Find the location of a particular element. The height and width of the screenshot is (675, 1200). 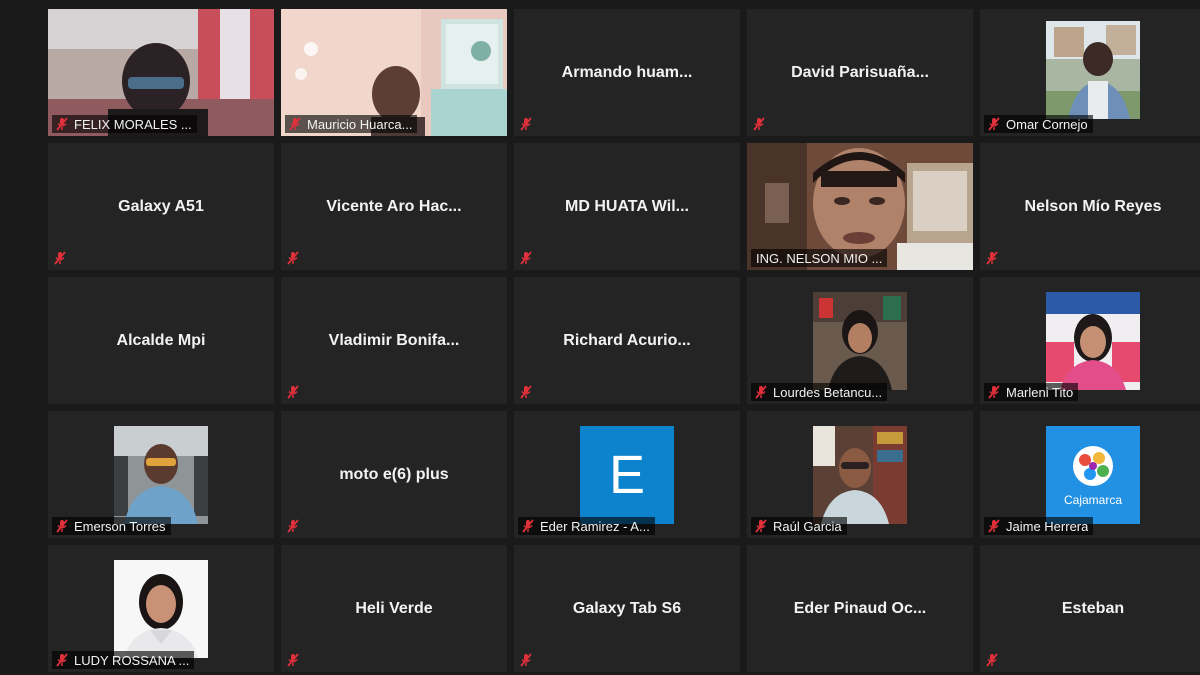

letter-avatar: E is located at coordinates (627, 475).